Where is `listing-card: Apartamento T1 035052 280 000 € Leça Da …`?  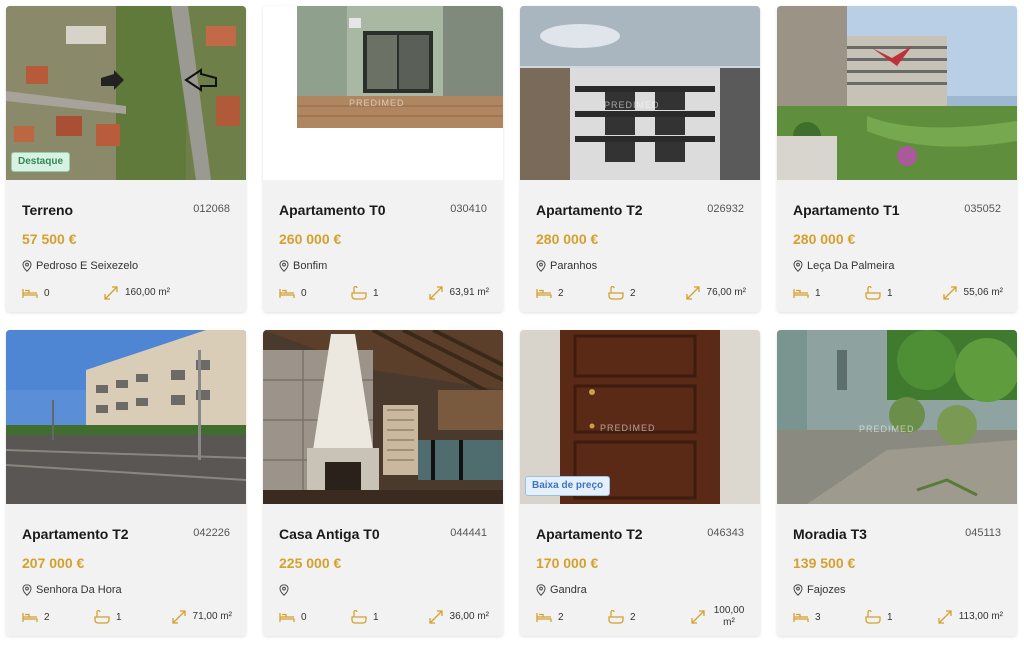 listing-card: Apartamento T1 035052 280 000 € Leça Da … is located at coordinates (897, 159).